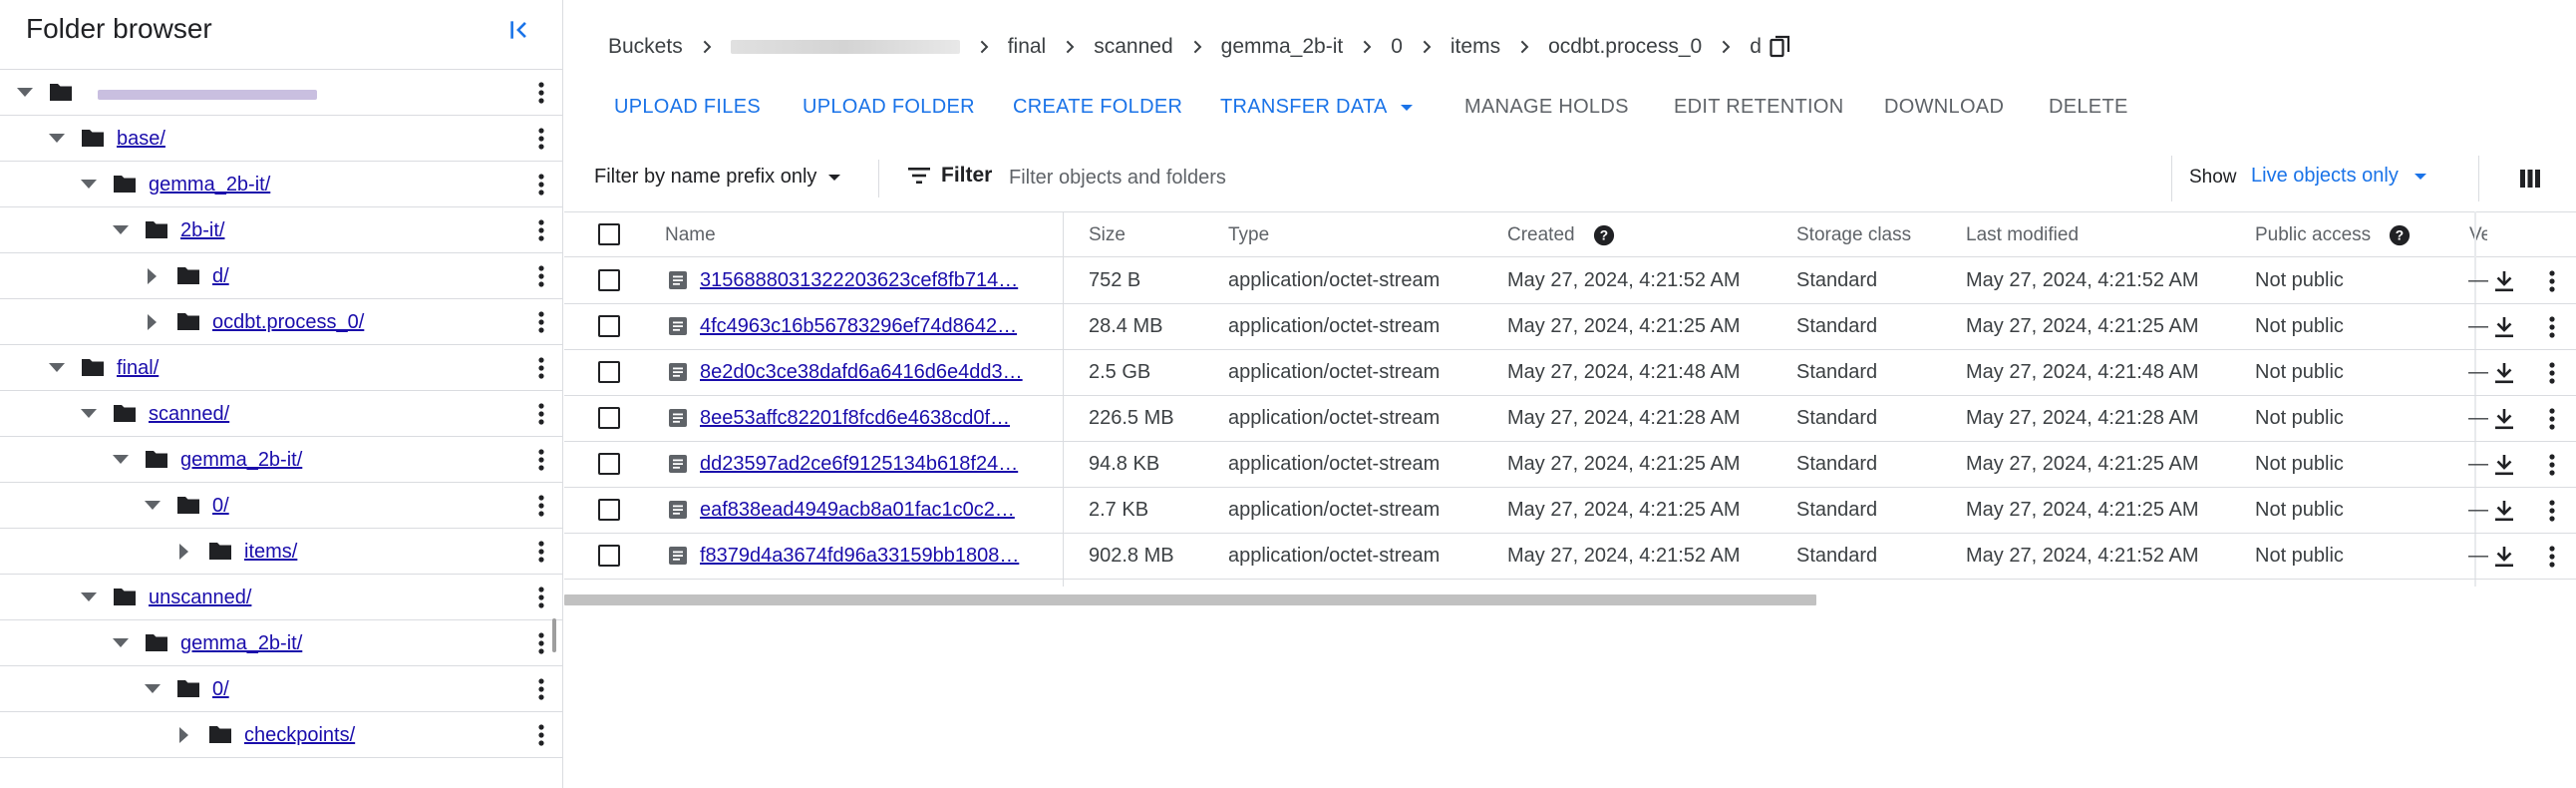 The width and height of the screenshot is (2576, 788). What do you see at coordinates (1944, 108) in the screenshot?
I see `download-button: DOWNLOAD` at bounding box center [1944, 108].